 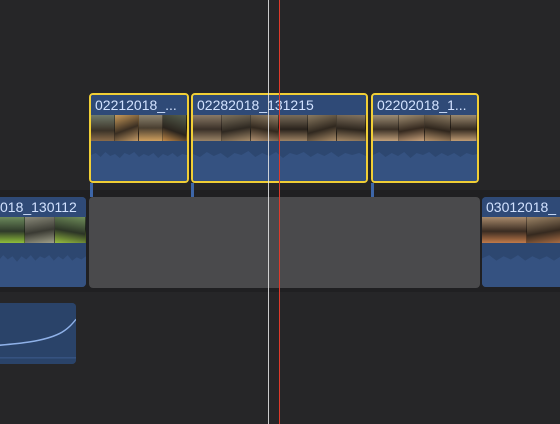 What do you see at coordinates (284, 242) in the screenshot?
I see `gap-clip` at bounding box center [284, 242].